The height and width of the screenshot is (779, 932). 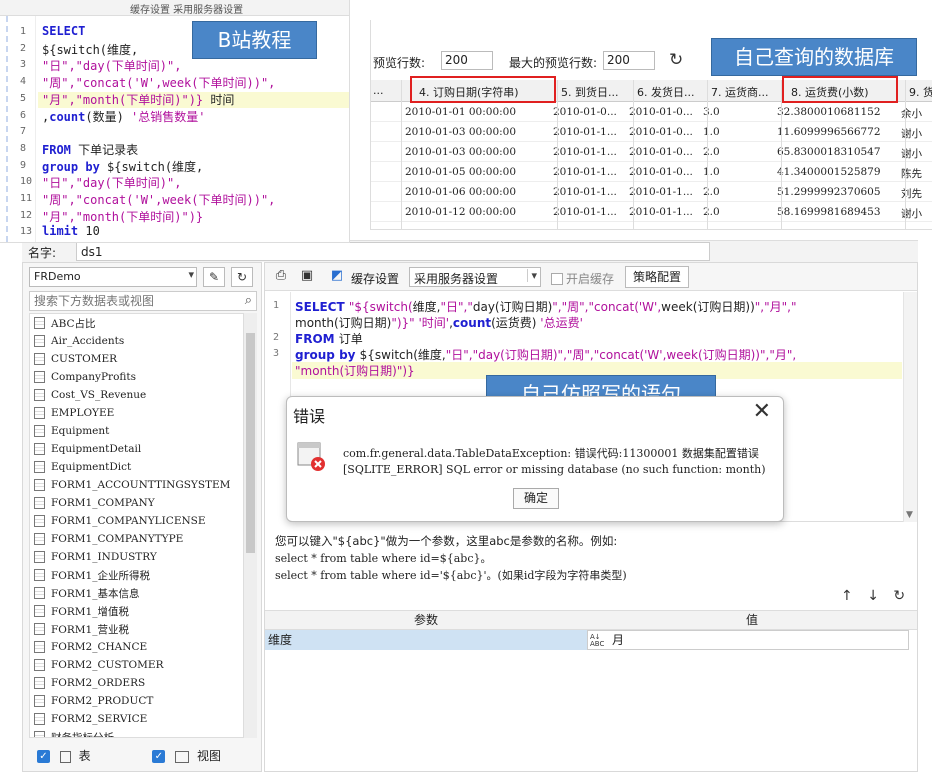 I want to click on ok-button: 确定, so click(x=536, y=498).